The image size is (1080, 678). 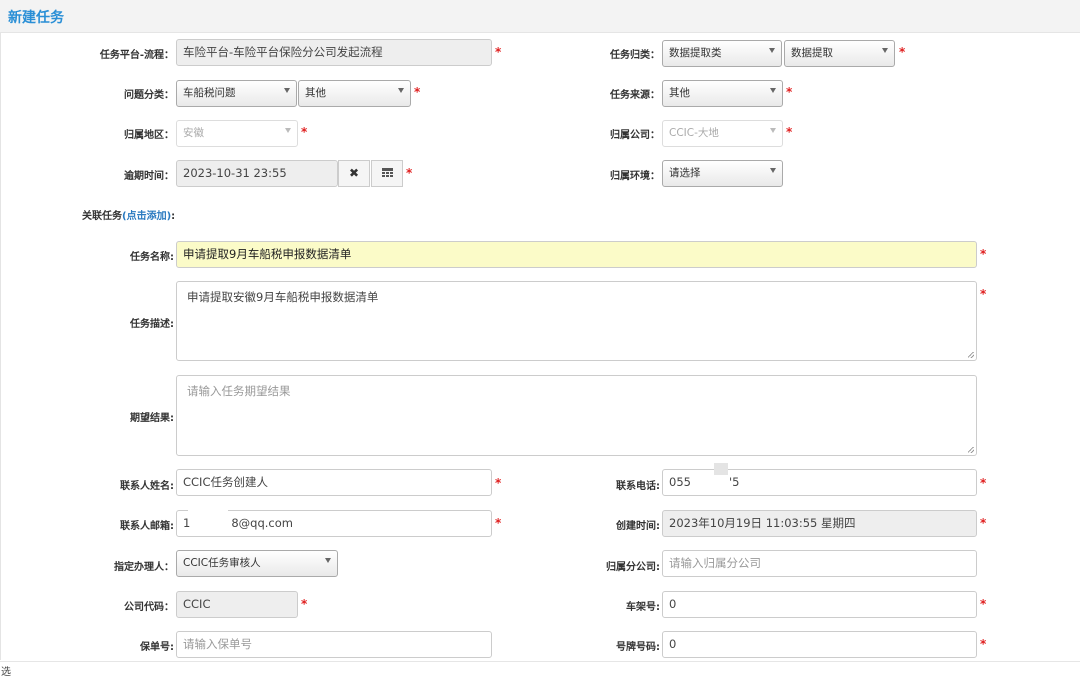 I want to click on company-label: 归属公司：, so click(x=635, y=135).